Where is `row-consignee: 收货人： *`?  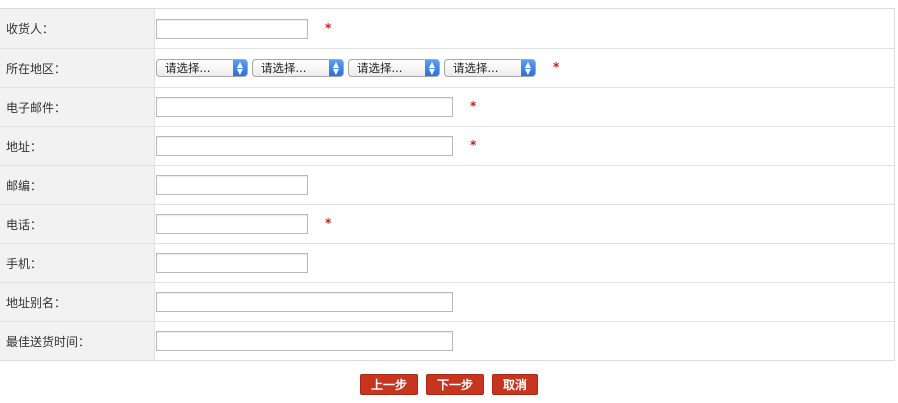
row-consignee: 收货人： * is located at coordinates (447, 28).